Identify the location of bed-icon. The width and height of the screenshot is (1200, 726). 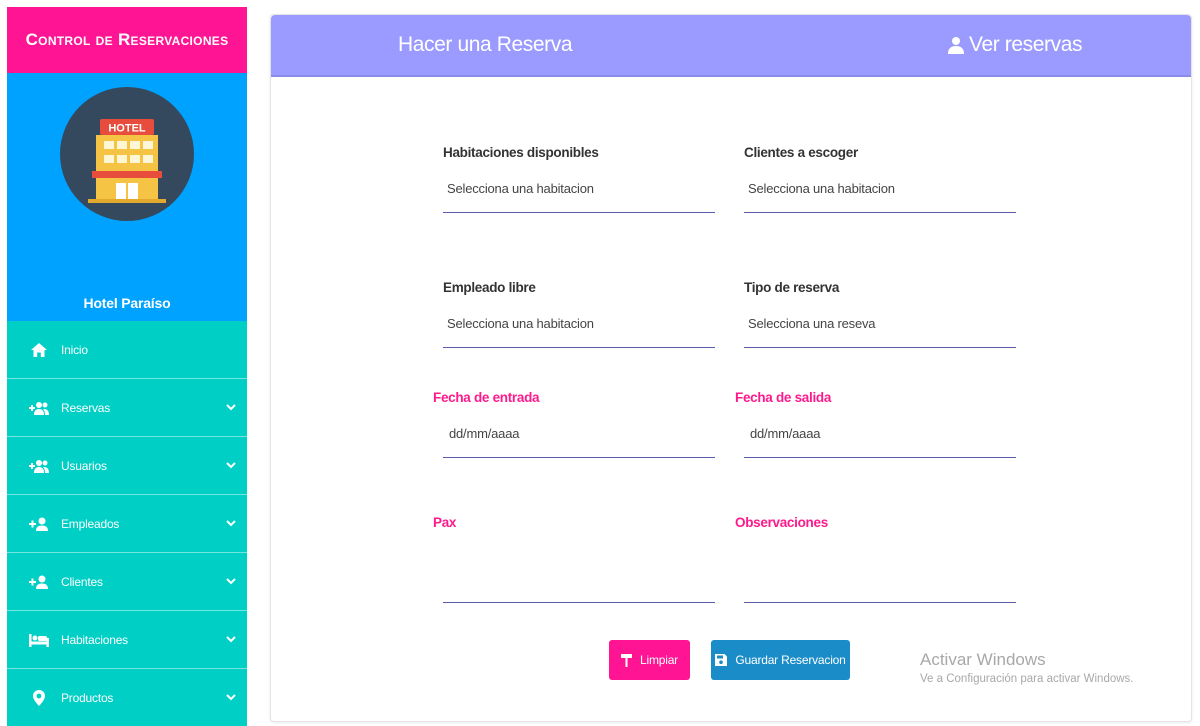
(39, 640).